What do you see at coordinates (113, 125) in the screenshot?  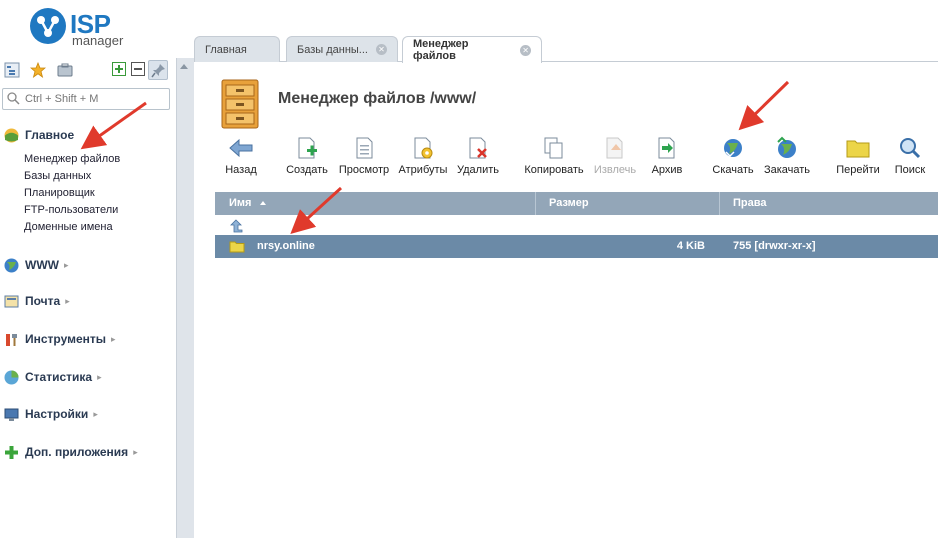 I see `annotation-arrow-file-manager` at bounding box center [113, 125].